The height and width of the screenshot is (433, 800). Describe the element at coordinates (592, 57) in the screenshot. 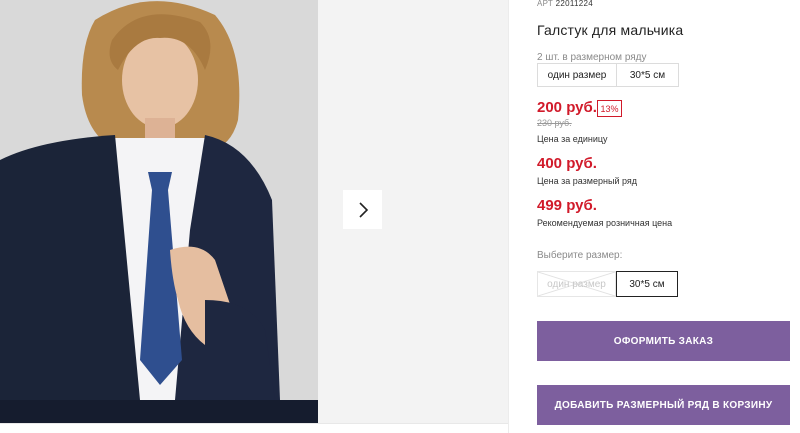

I see `pack-quantity-label: 2 шт. в размерном ряду` at that location.